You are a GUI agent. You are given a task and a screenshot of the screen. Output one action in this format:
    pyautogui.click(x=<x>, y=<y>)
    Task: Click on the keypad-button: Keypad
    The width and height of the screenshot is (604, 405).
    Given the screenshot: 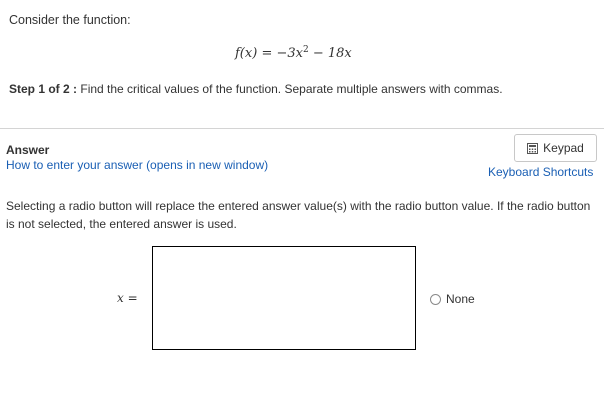 What is the action you would take?
    pyautogui.click(x=555, y=148)
    